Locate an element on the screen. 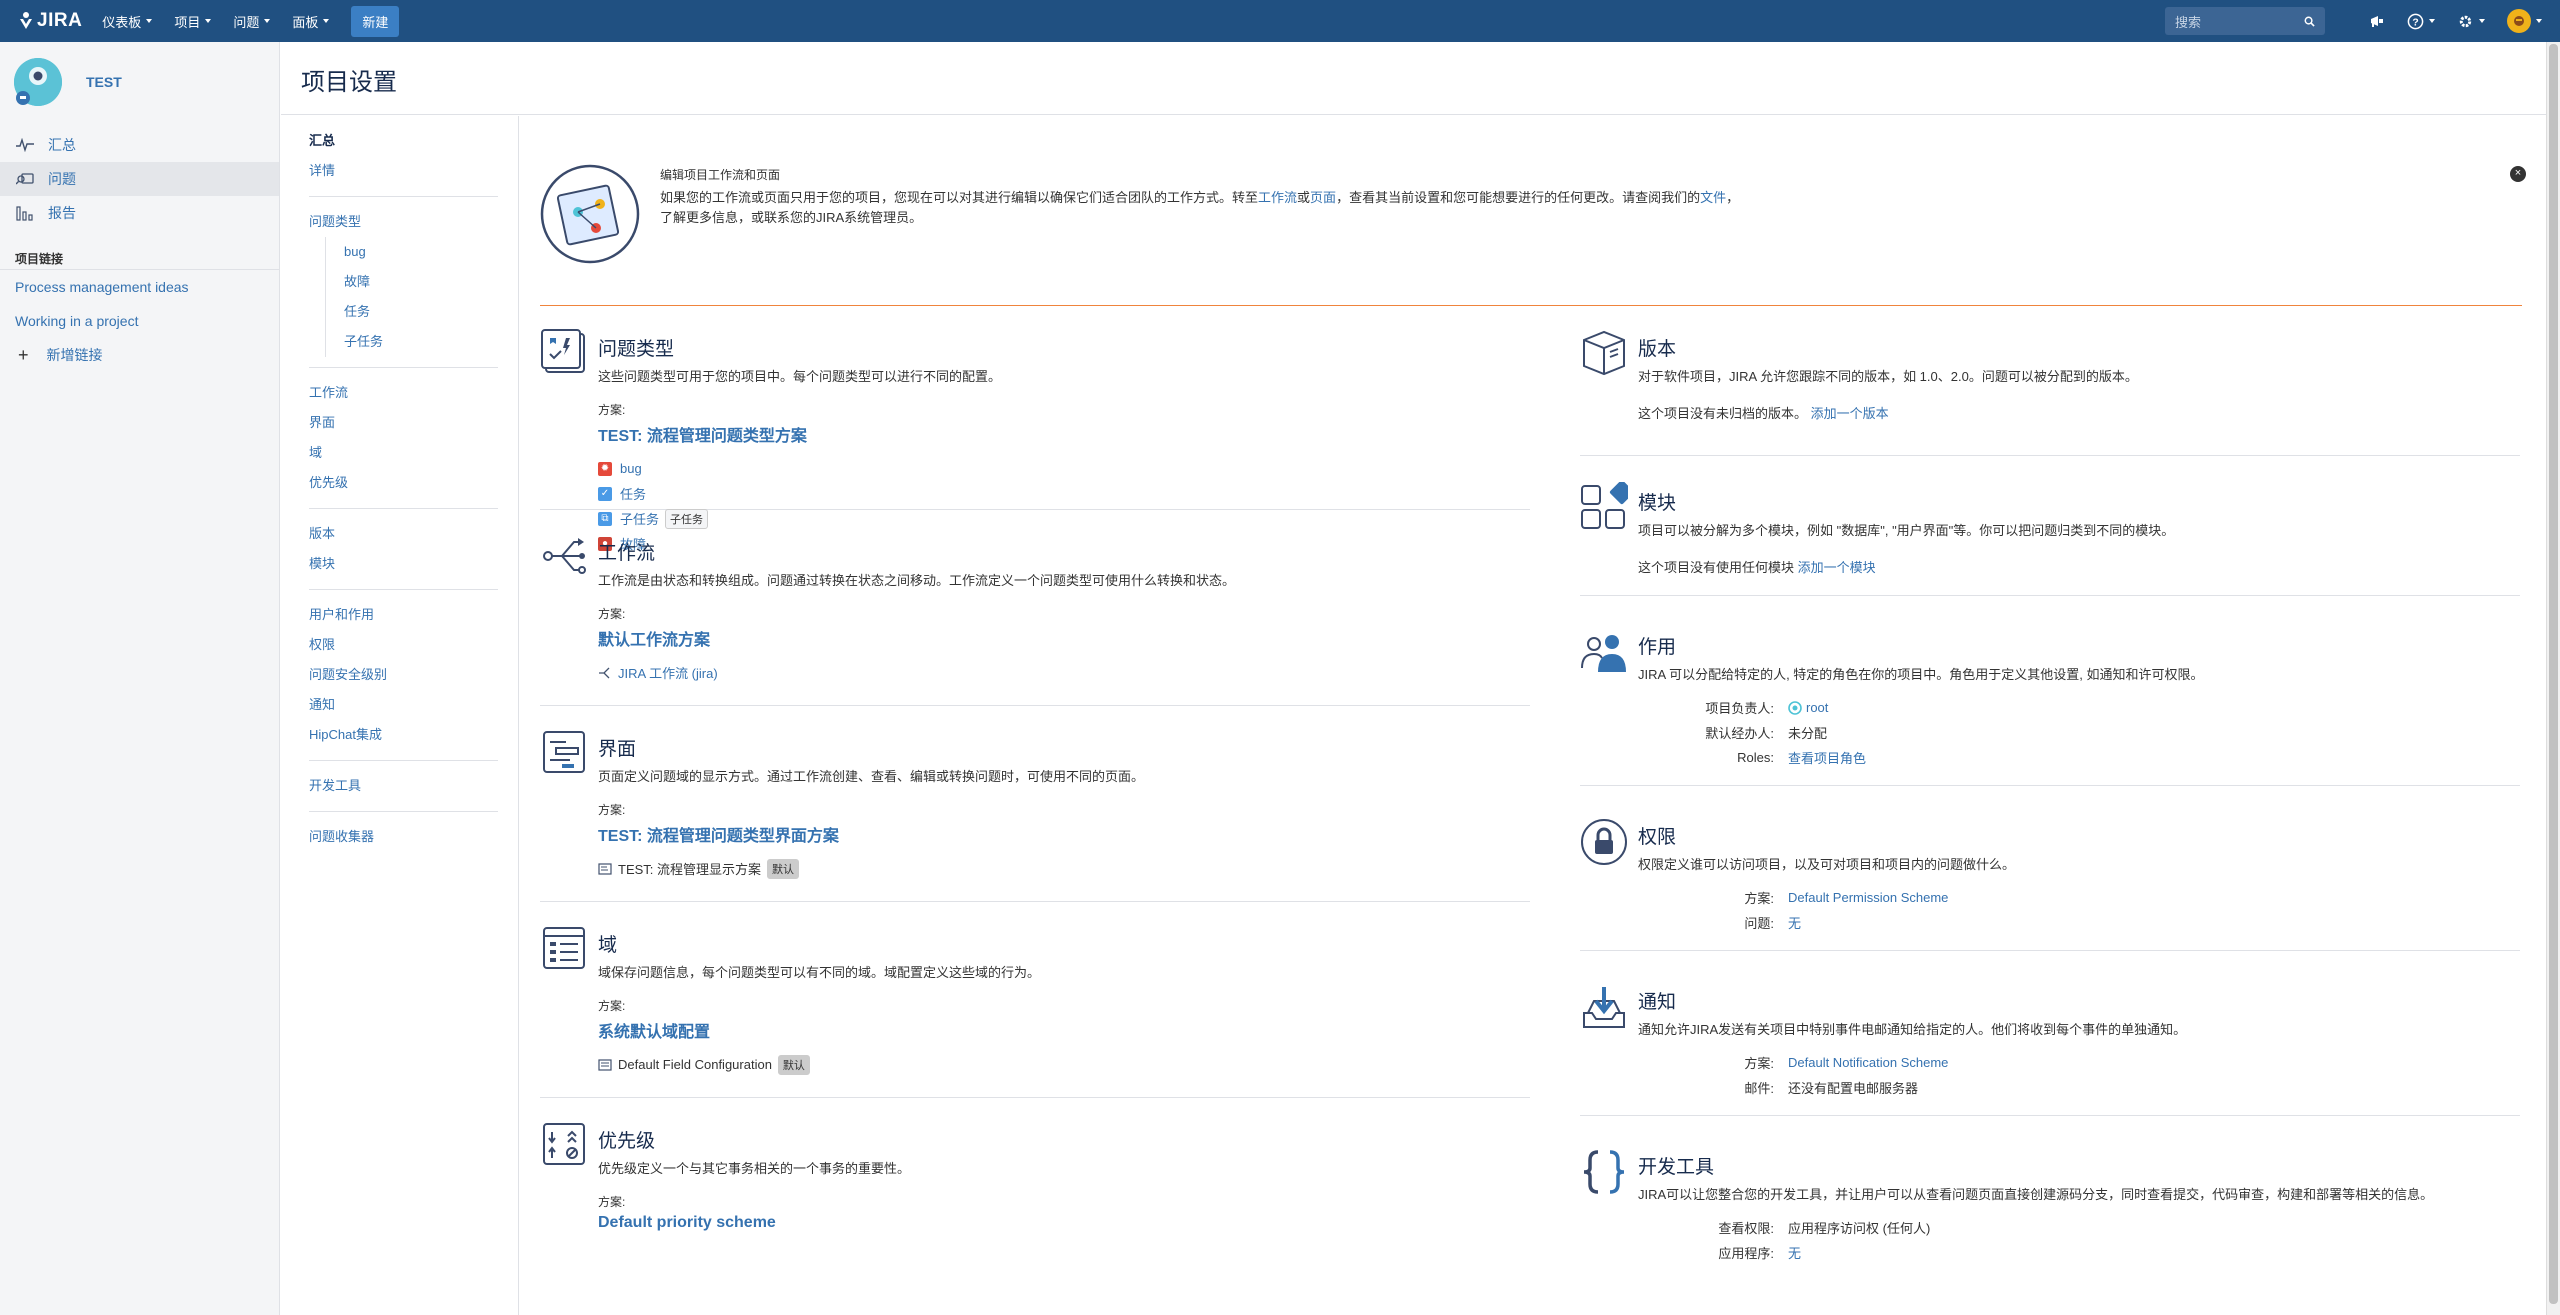 Image resolution: width=2560 pixels, height=1315 pixels. workflow-icon is located at coordinates (564, 556).